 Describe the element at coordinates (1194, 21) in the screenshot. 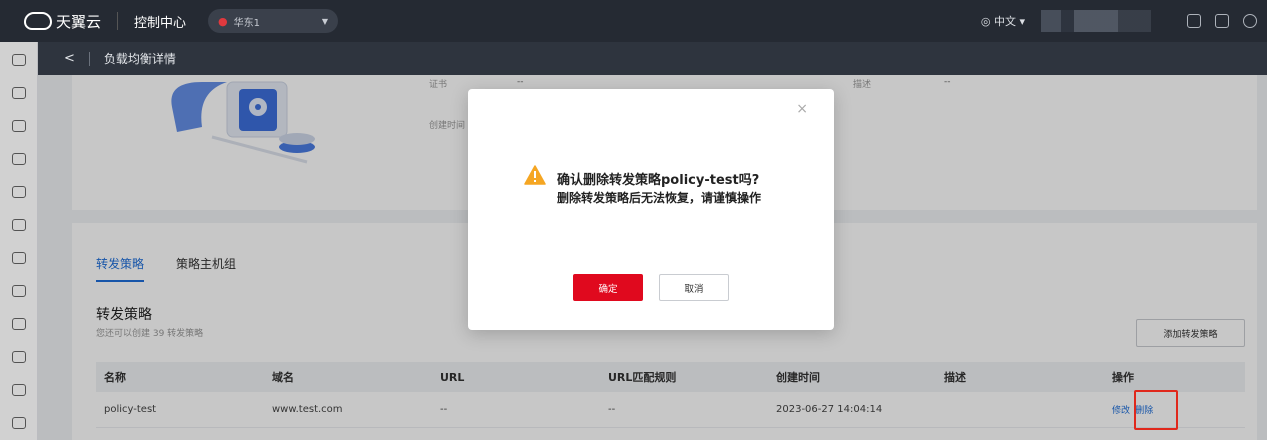

I see `message-icon` at that location.